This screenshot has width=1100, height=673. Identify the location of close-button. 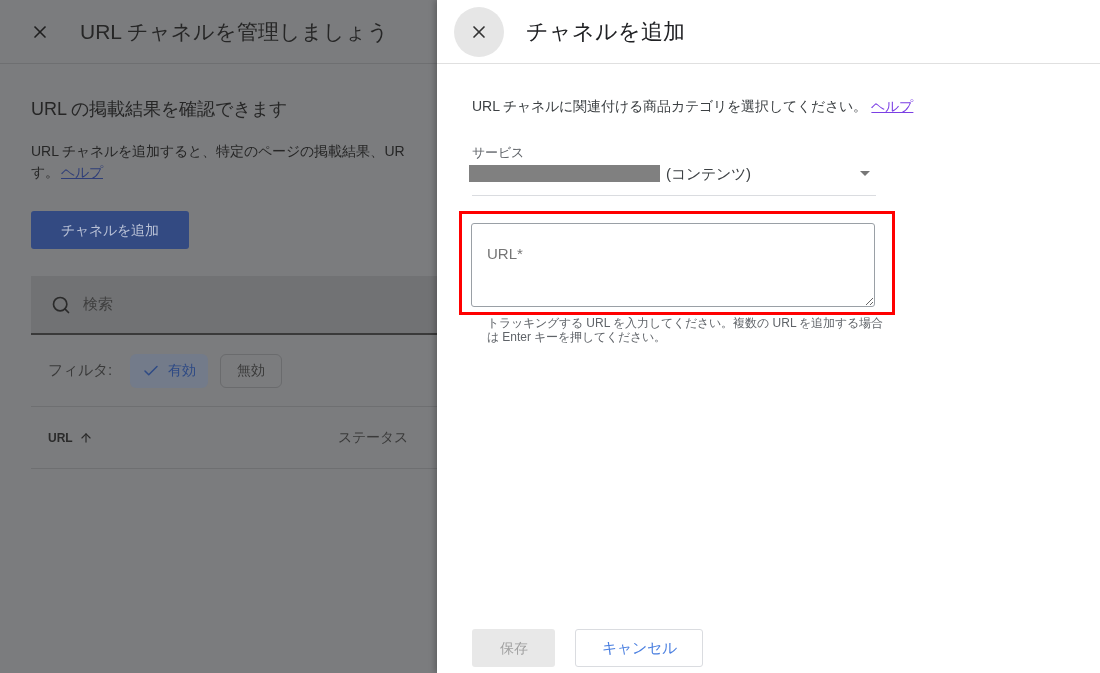
(479, 31).